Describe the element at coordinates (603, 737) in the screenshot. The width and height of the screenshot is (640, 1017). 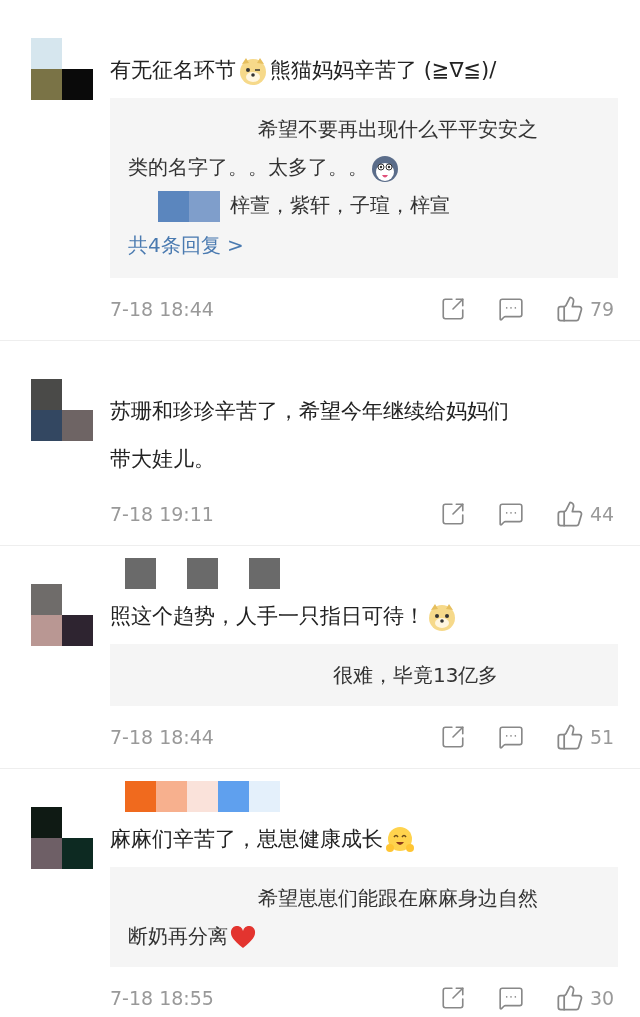
I see `like-count: 51` at that location.